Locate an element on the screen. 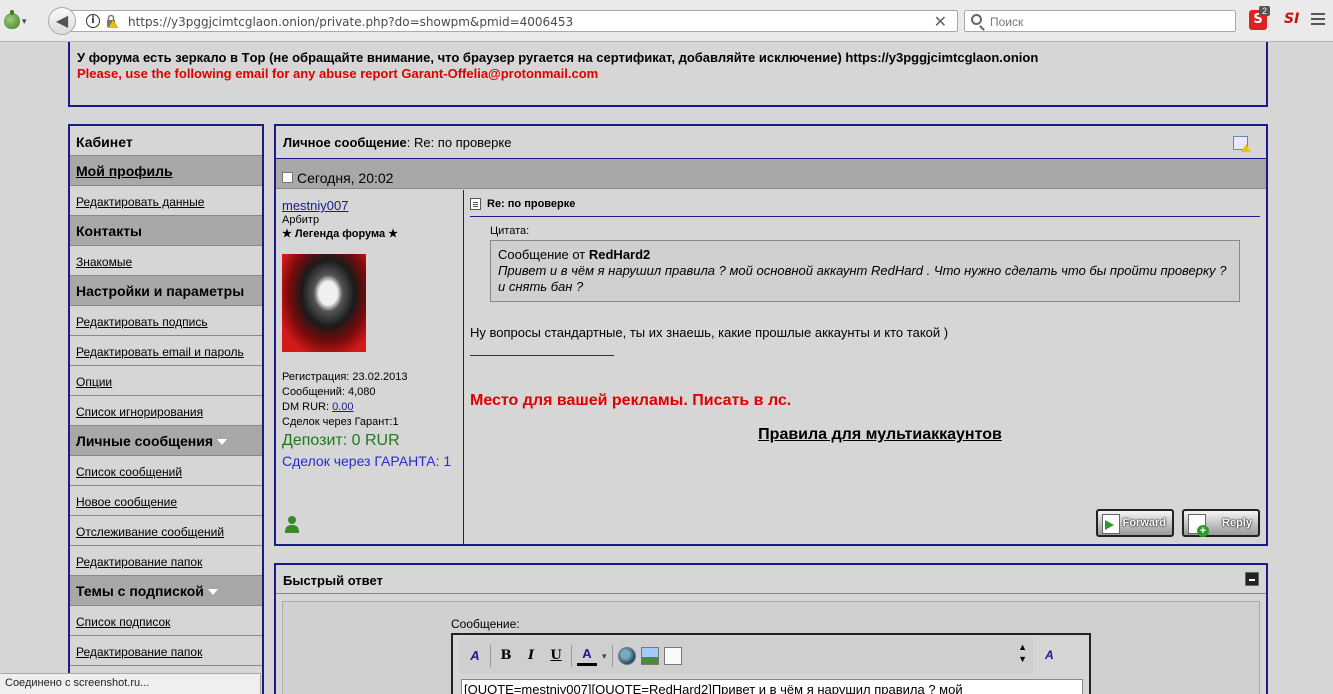 The image size is (1333, 694). quick-reply-title-text: Быстрый ответ is located at coordinates (333, 580).